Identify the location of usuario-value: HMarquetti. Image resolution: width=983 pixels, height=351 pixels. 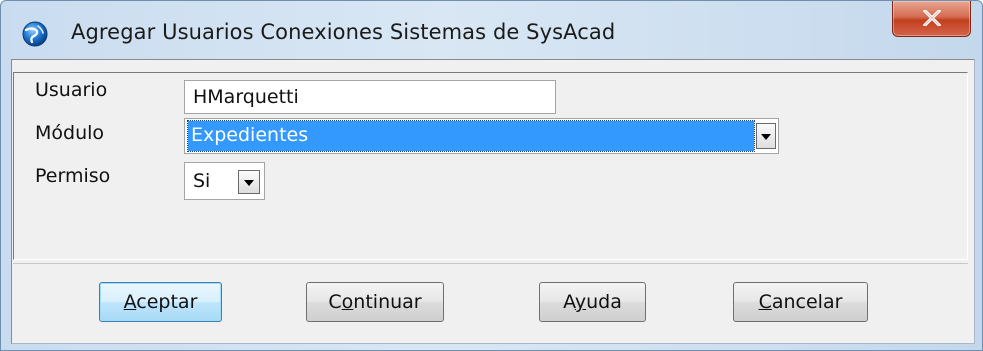
(246, 97).